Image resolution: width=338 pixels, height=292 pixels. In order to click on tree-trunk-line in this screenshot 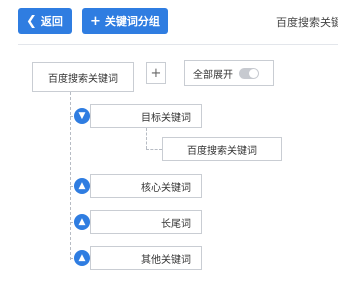, I will do `click(70, 176)`.